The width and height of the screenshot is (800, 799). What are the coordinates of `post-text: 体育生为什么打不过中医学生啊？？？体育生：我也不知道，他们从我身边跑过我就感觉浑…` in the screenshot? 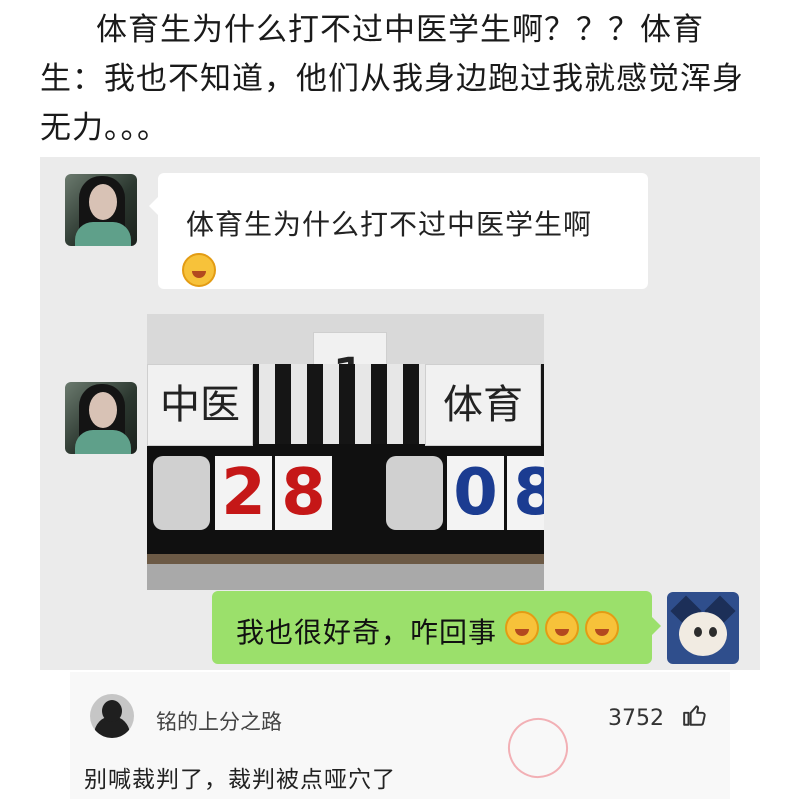 It's located at (392, 79).